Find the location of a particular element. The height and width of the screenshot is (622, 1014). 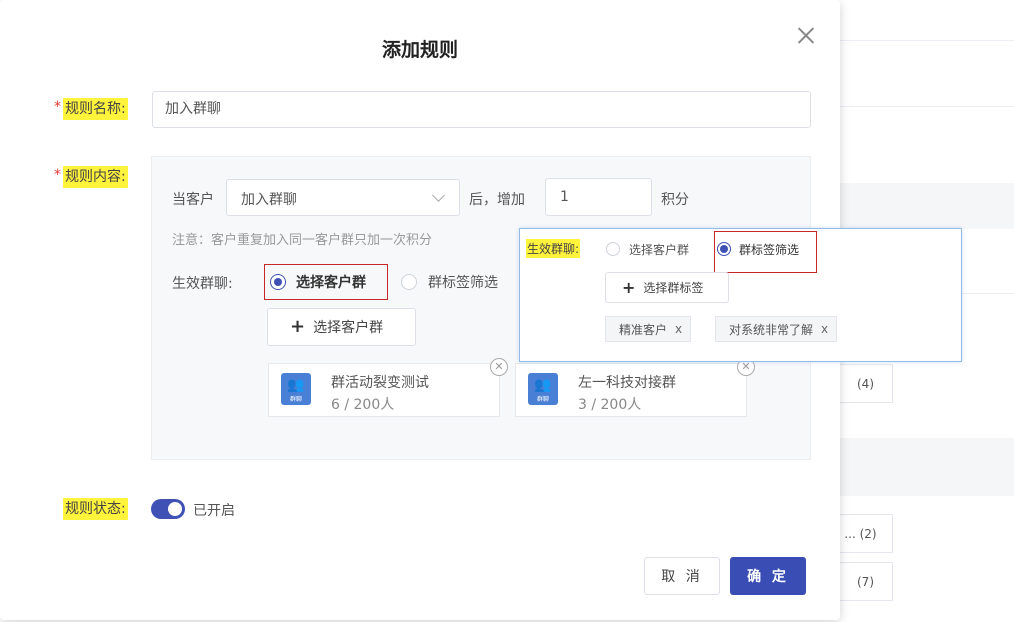

close-icon is located at coordinates (806, 35).